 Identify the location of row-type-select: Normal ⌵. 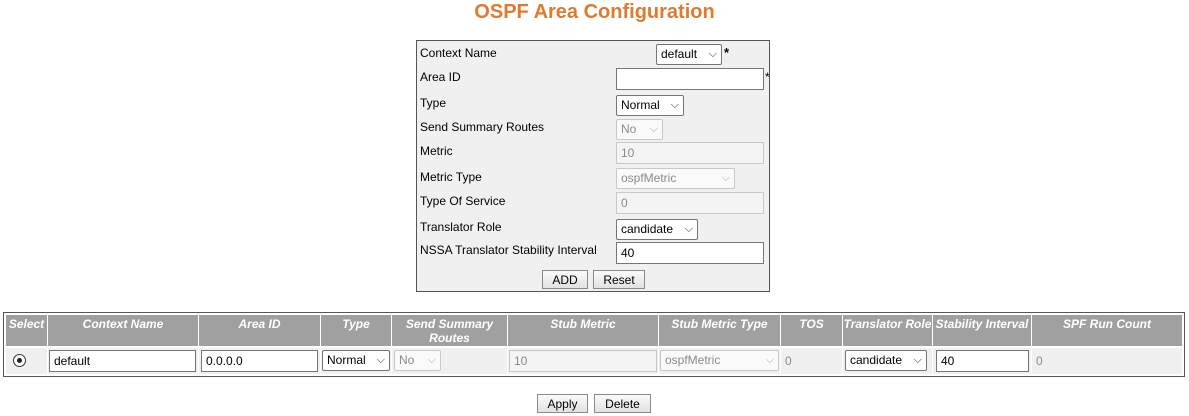
(356, 360).